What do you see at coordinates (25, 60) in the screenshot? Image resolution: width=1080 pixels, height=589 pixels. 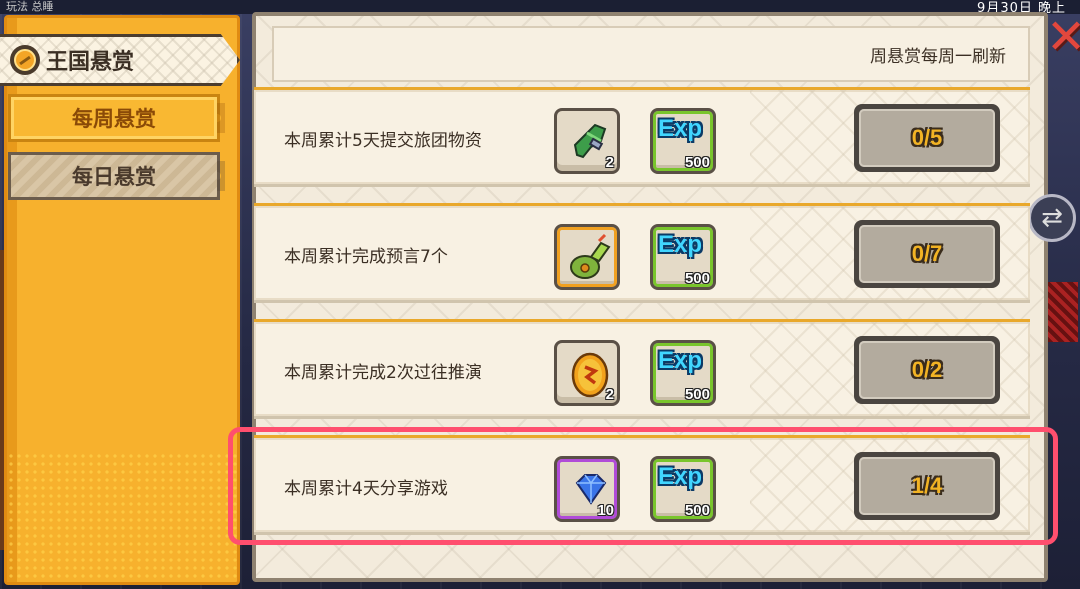 I see `coin-icon` at bounding box center [25, 60].